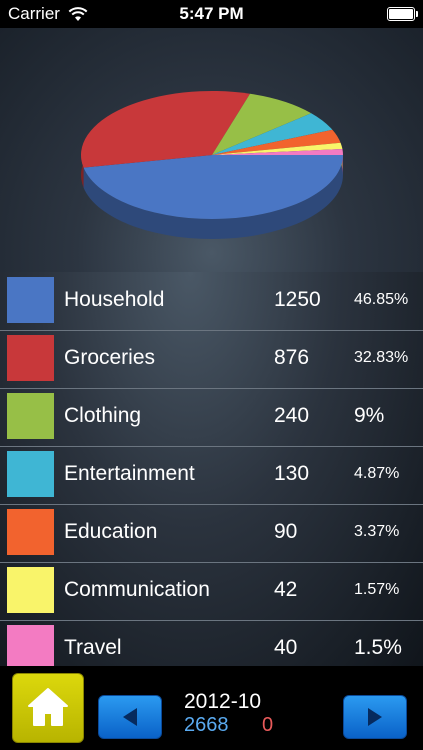 This screenshot has width=423, height=750. Describe the element at coordinates (268, 725) in the screenshot. I see `secondary-amount: 0` at that location.